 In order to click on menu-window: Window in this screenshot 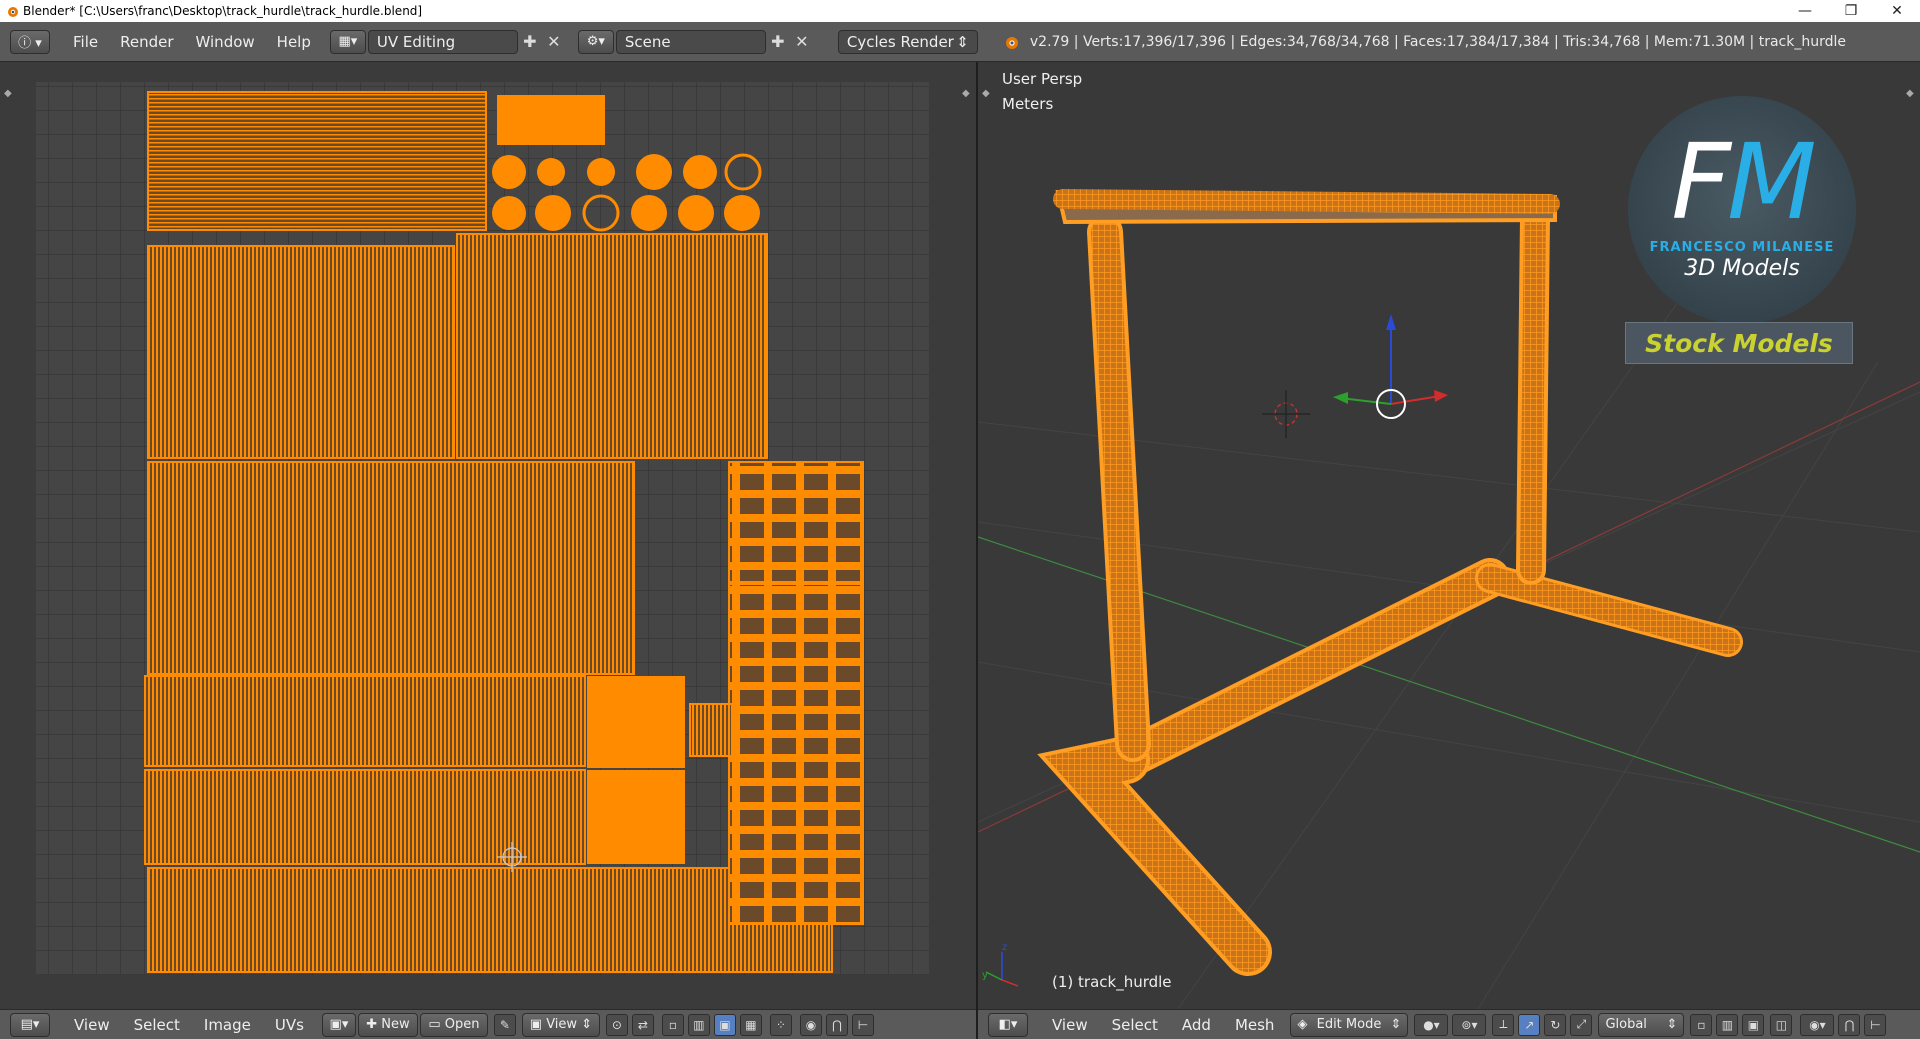, I will do `click(225, 42)`.